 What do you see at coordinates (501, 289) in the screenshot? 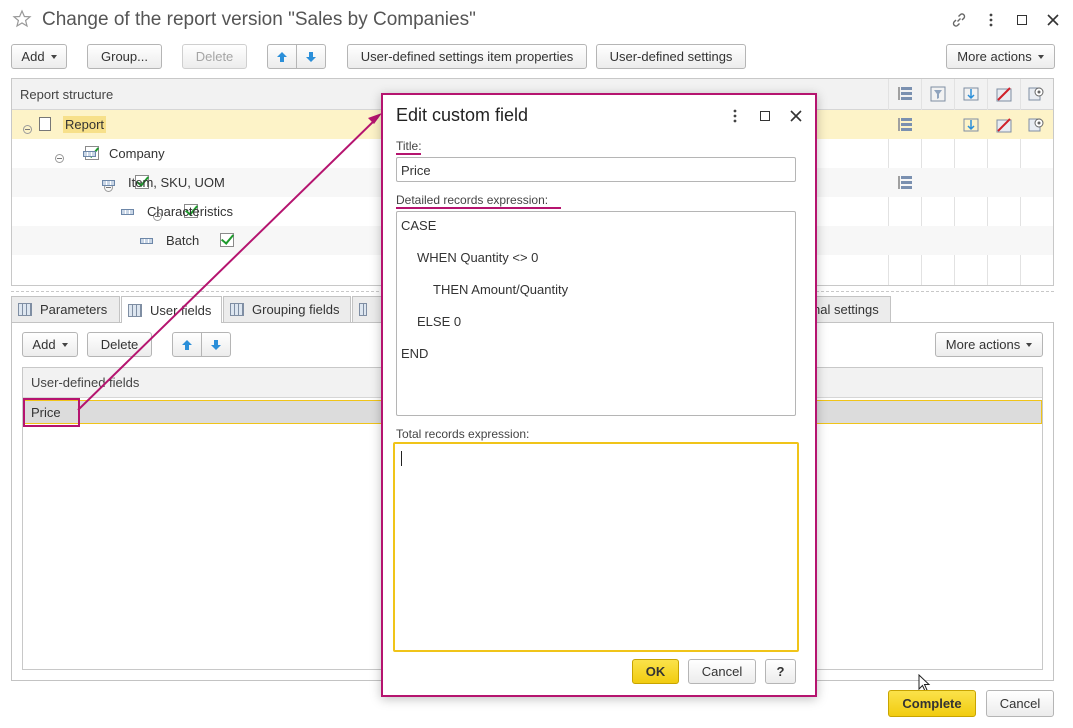
I see `code-line: THEN Amount/Quantity` at bounding box center [501, 289].